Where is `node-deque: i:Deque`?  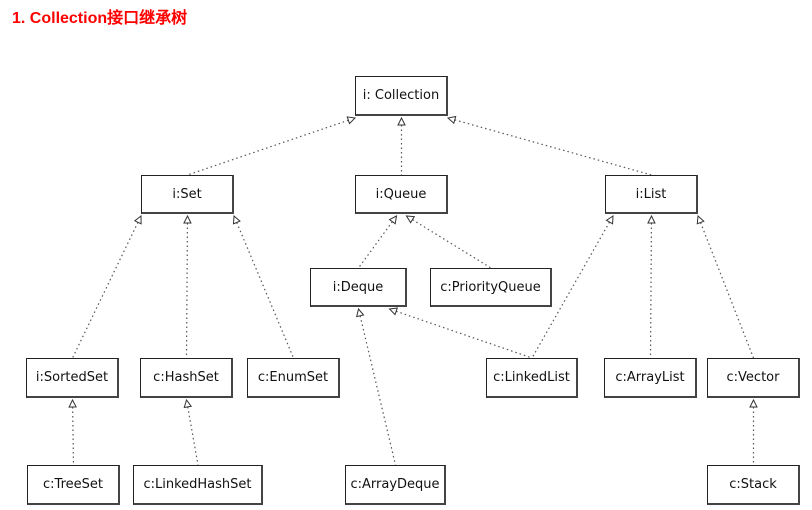 node-deque: i:Deque is located at coordinates (358, 287).